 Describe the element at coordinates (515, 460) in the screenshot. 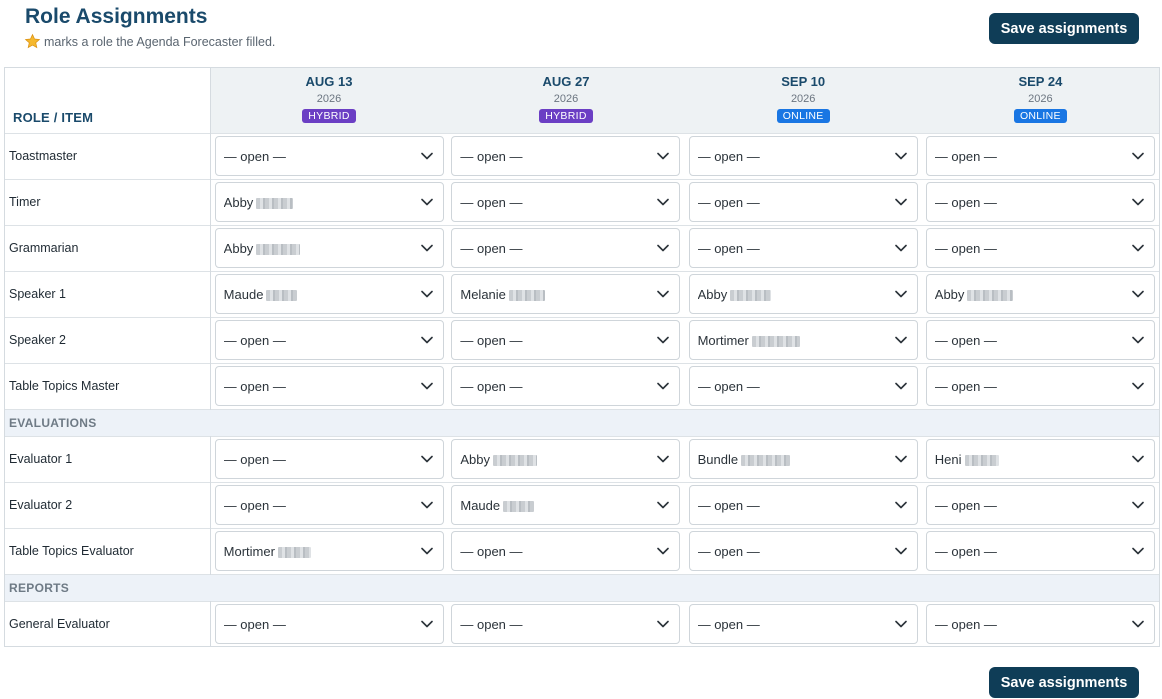

I see `redacted-surname` at that location.